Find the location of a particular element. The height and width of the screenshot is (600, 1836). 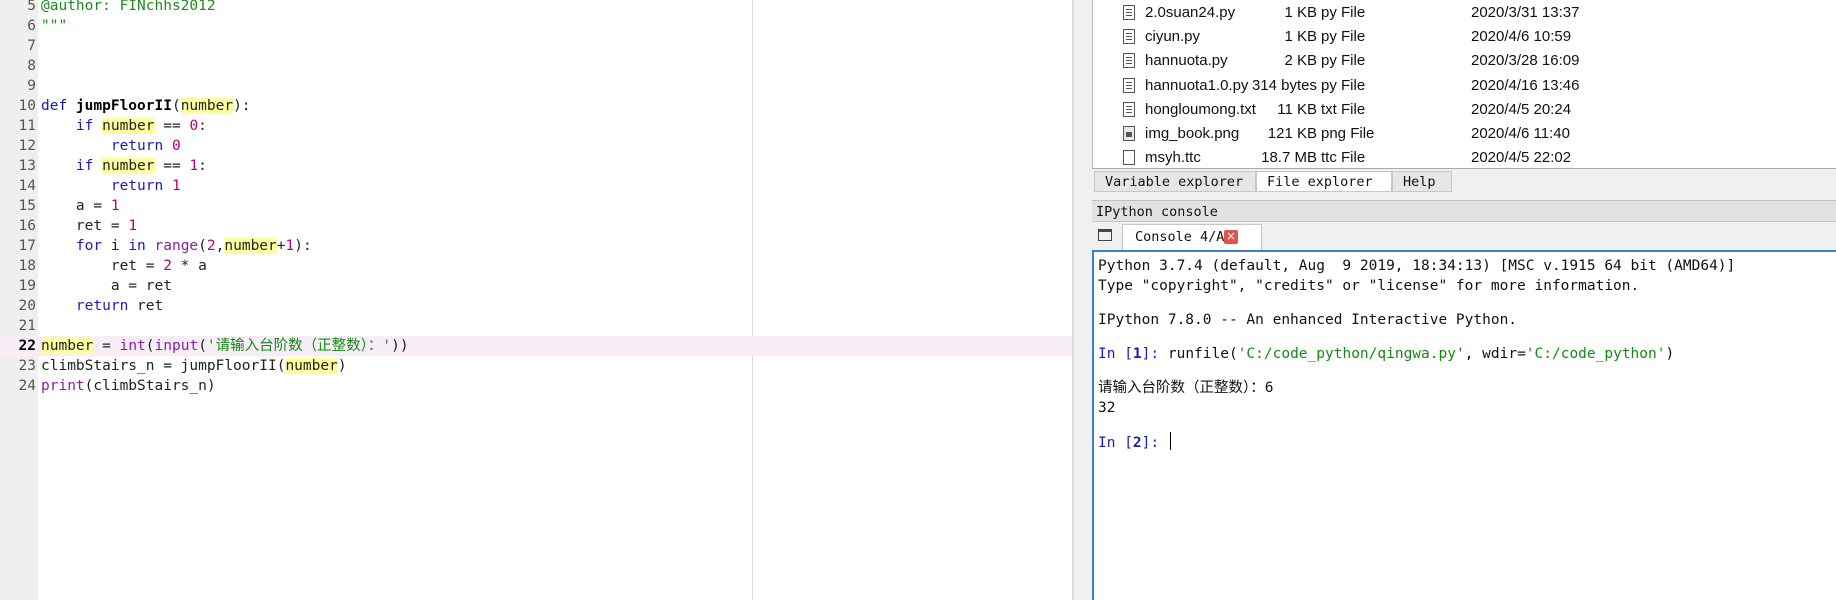

pane-tabs: Variable explorer File explorer Help is located at coordinates (1464, 181).